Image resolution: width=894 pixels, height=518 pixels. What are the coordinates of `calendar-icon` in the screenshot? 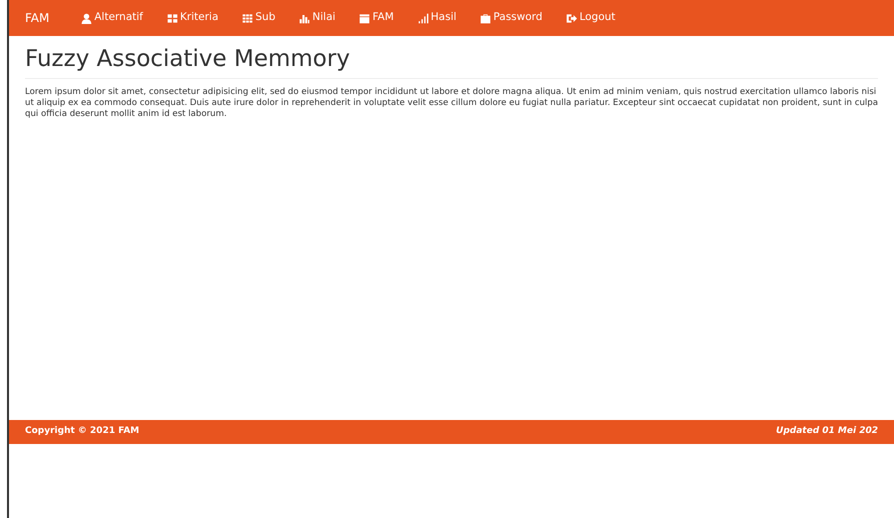 It's located at (364, 18).